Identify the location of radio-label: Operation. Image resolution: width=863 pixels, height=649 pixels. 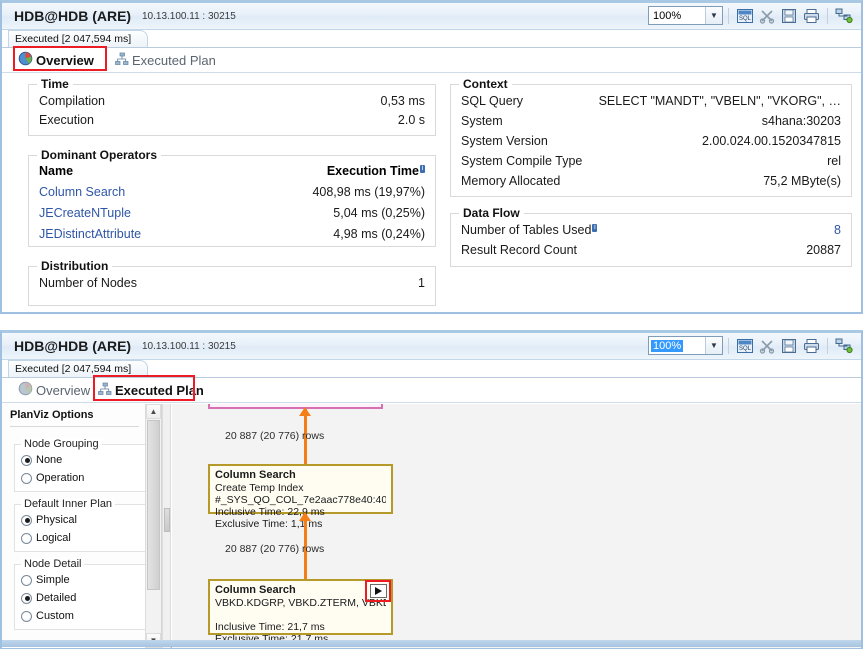
(60, 478).